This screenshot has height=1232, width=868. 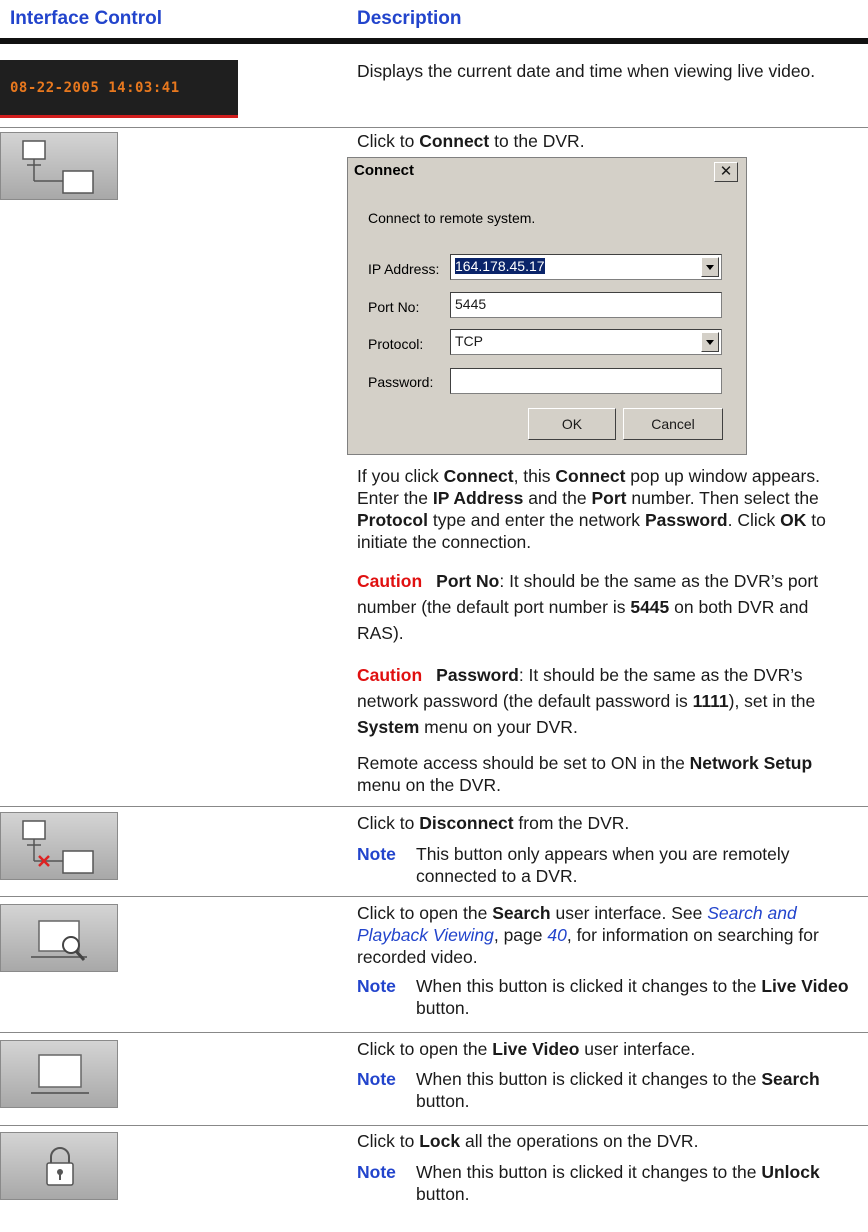 What do you see at coordinates (726, 172) in the screenshot?
I see `close-icon: ✕` at bounding box center [726, 172].